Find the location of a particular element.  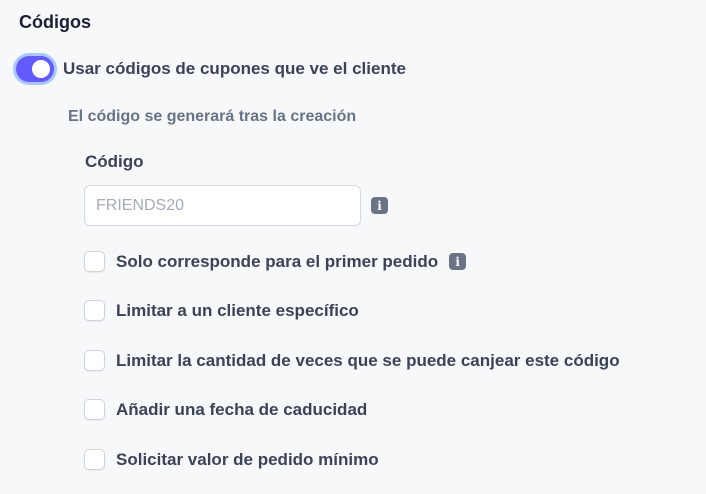

option-minimum-order: Solicitar valor de pedido mínimo is located at coordinates (231, 459).